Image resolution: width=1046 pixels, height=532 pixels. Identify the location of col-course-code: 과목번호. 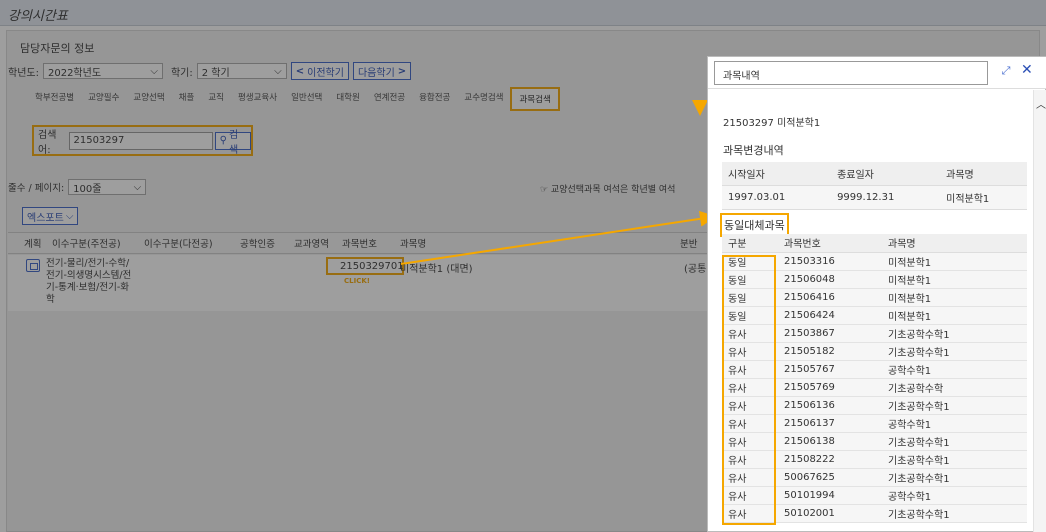
(359, 244).